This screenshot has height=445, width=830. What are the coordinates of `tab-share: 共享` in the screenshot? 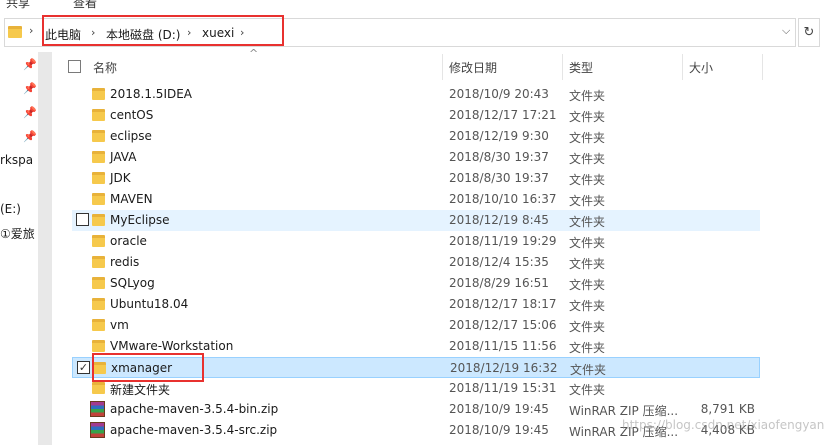 It's located at (18, 5).